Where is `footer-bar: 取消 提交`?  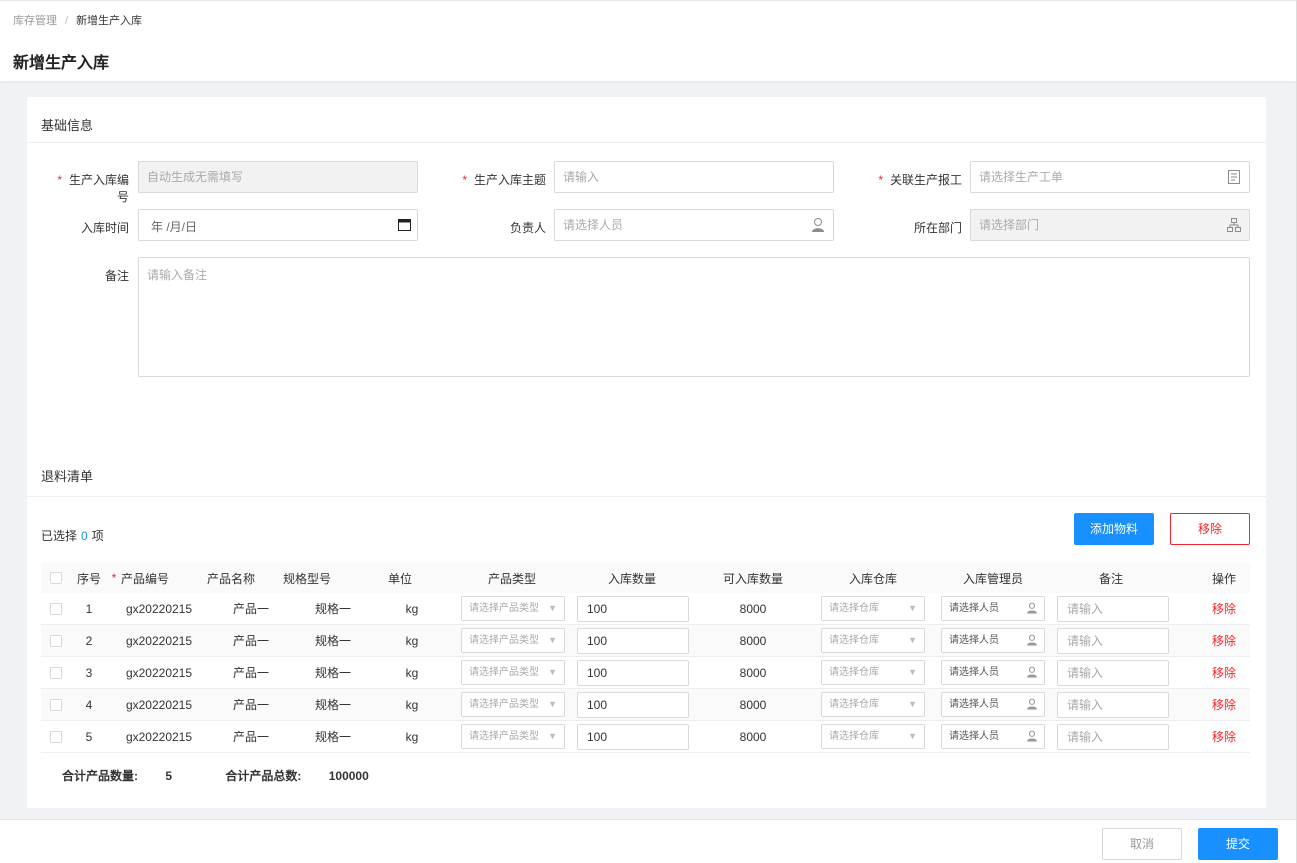 footer-bar: 取消 提交 is located at coordinates (648, 841).